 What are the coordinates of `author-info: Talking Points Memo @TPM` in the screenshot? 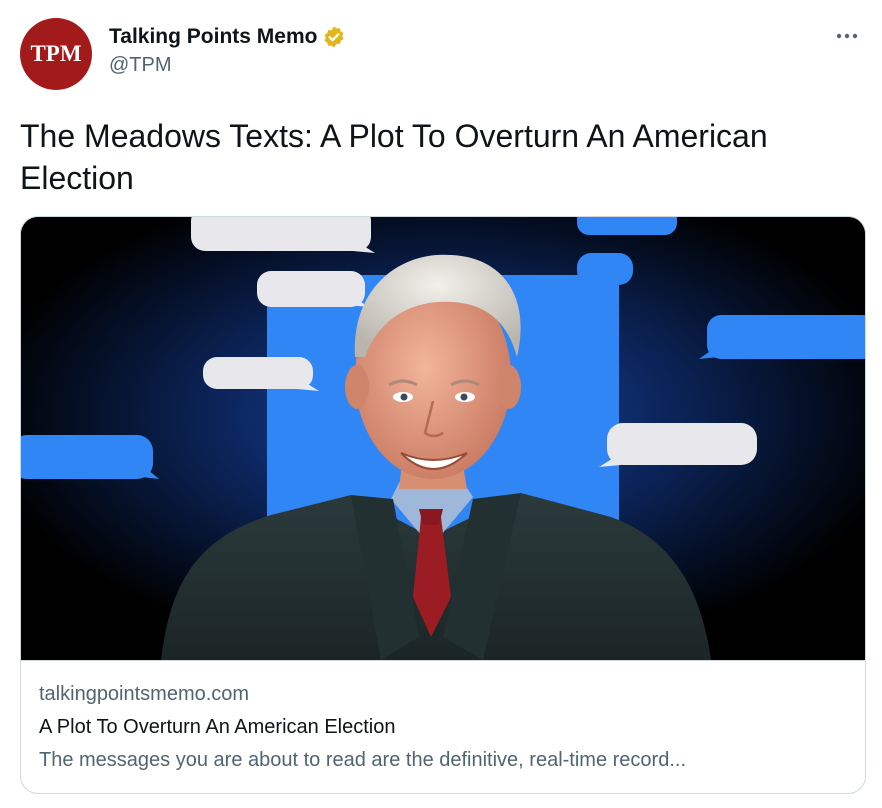 It's located at (227, 50).